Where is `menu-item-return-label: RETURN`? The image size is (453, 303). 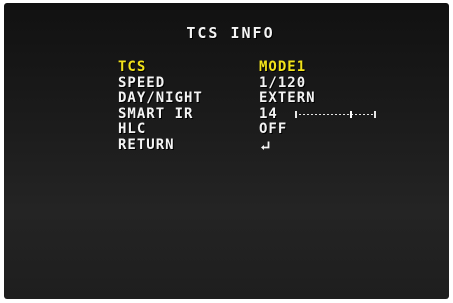 menu-item-return-label: RETURN is located at coordinates (146, 144).